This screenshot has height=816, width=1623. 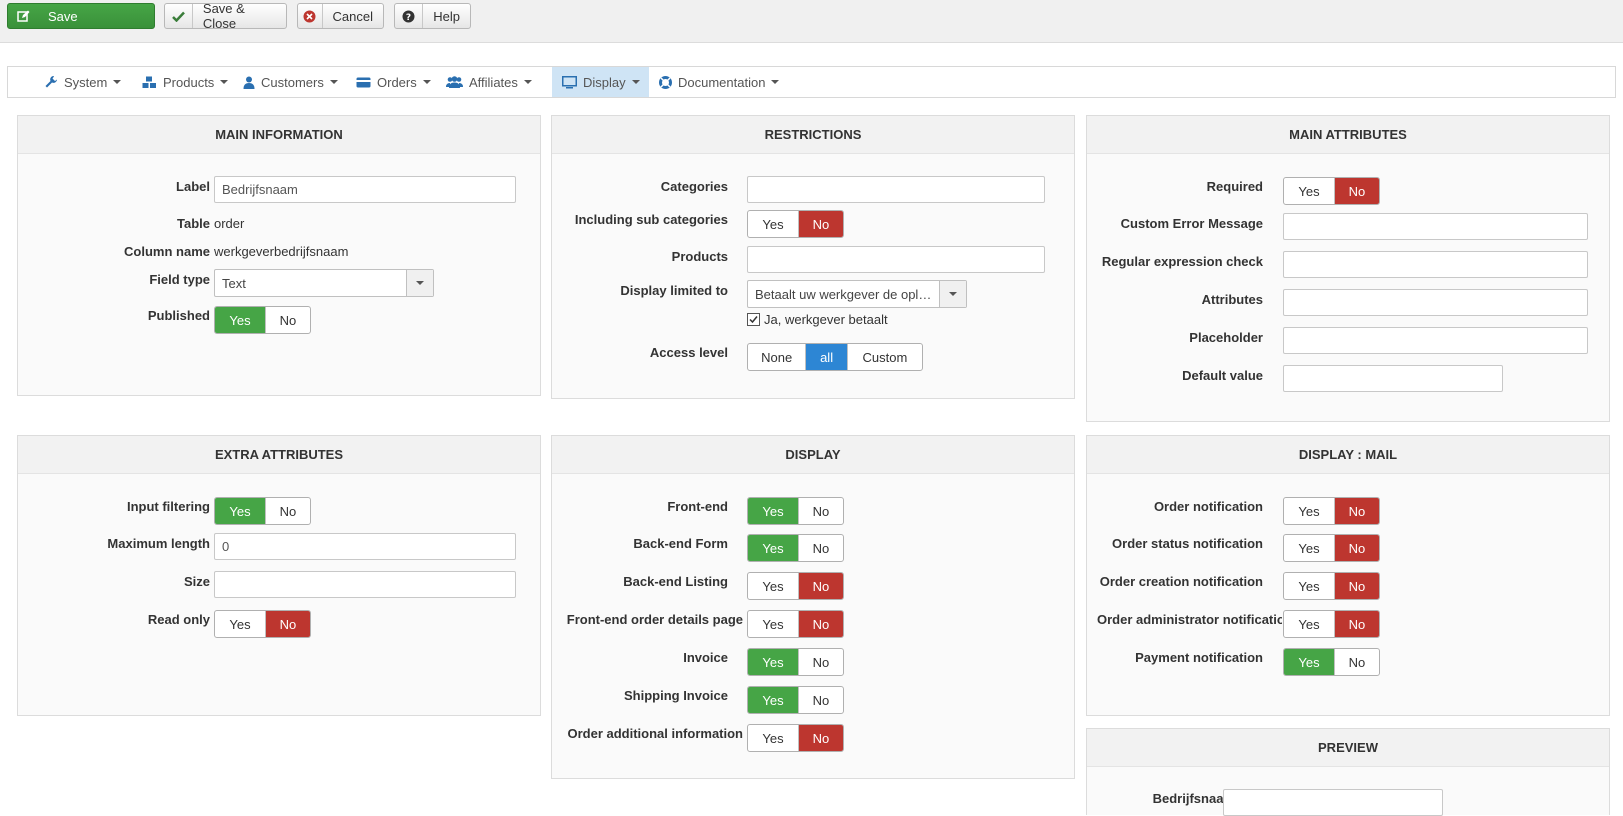 What do you see at coordinates (1435, 226) in the screenshot?
I see `error-message-input` at bounding box center [1435, 226].